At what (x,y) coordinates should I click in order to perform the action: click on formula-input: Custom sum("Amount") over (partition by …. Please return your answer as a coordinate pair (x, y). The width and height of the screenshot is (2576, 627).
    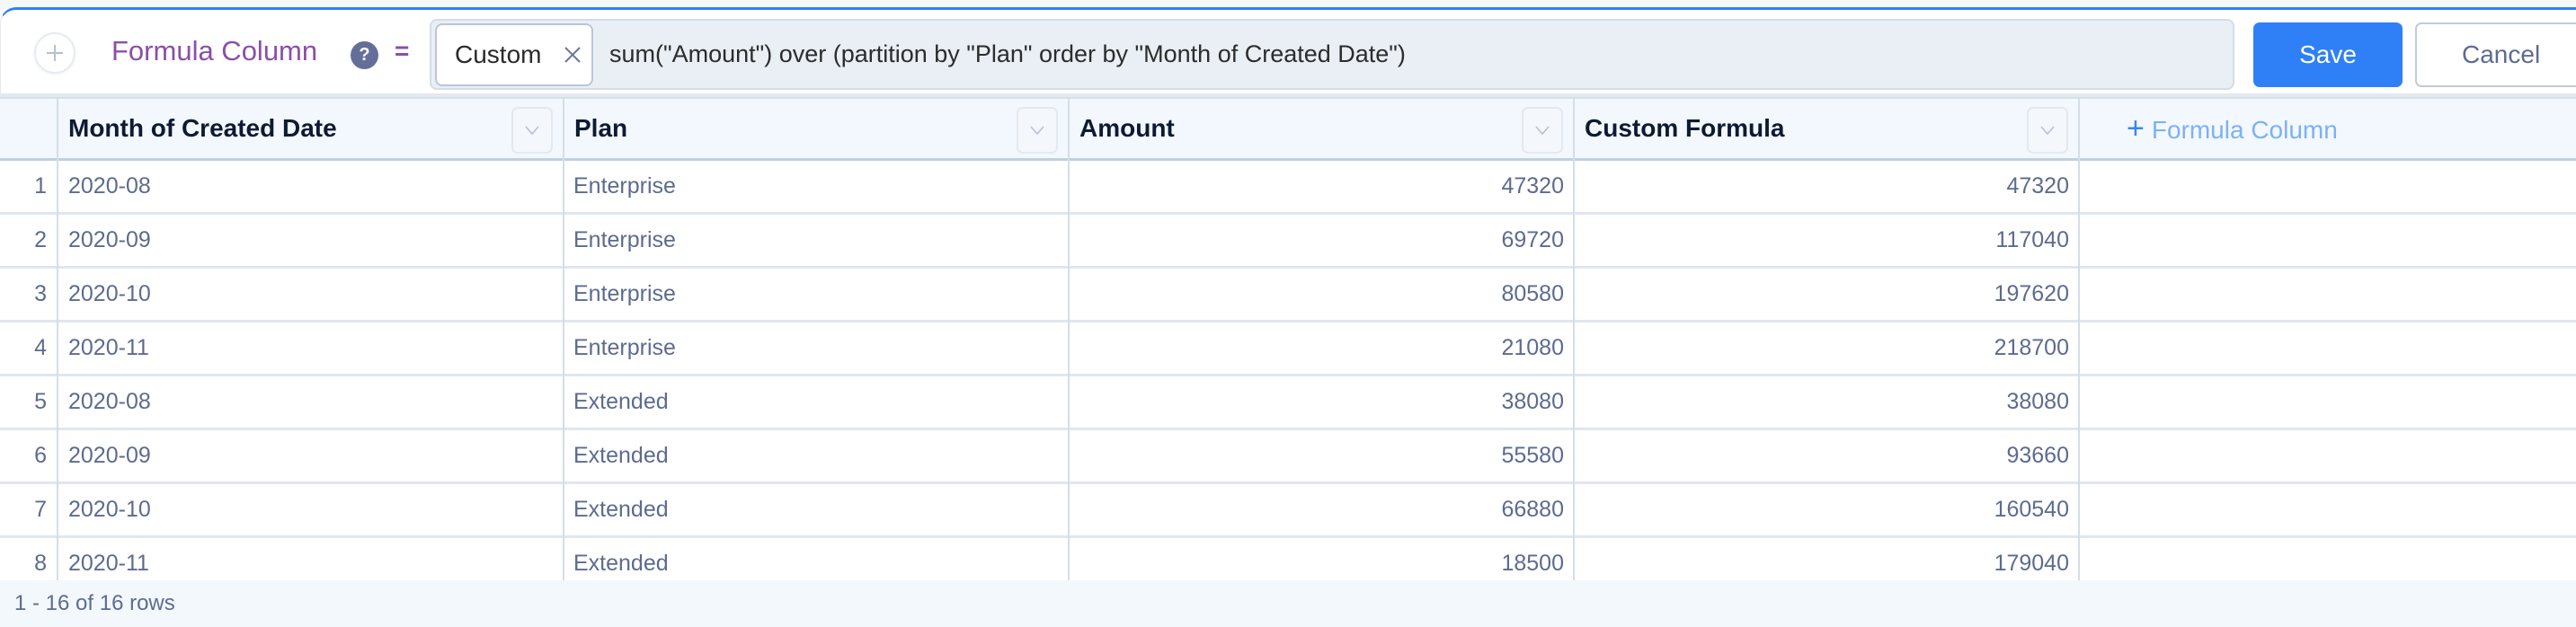
    Looking at the image, I should click on (1332, 54).